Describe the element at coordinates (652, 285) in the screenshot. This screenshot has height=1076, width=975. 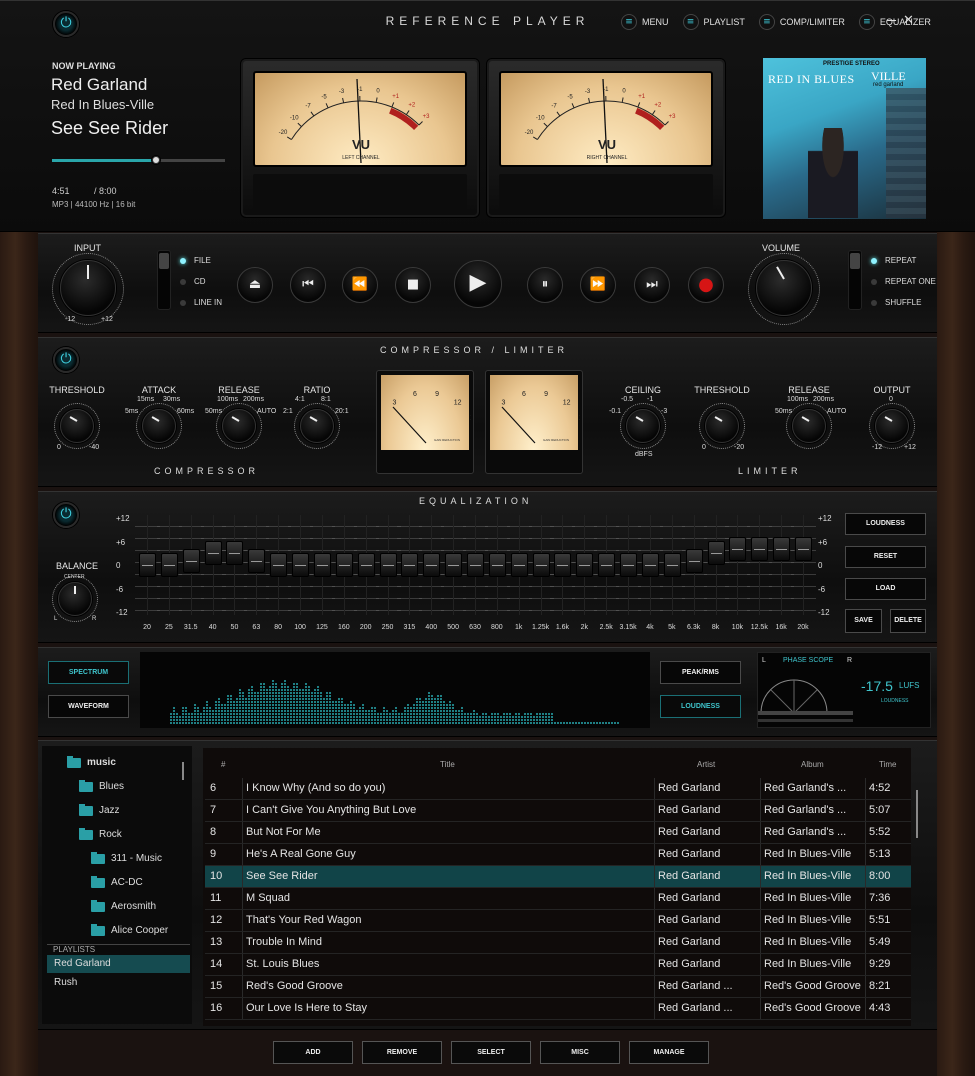
I see `next-track-button: ⏭` at that location.